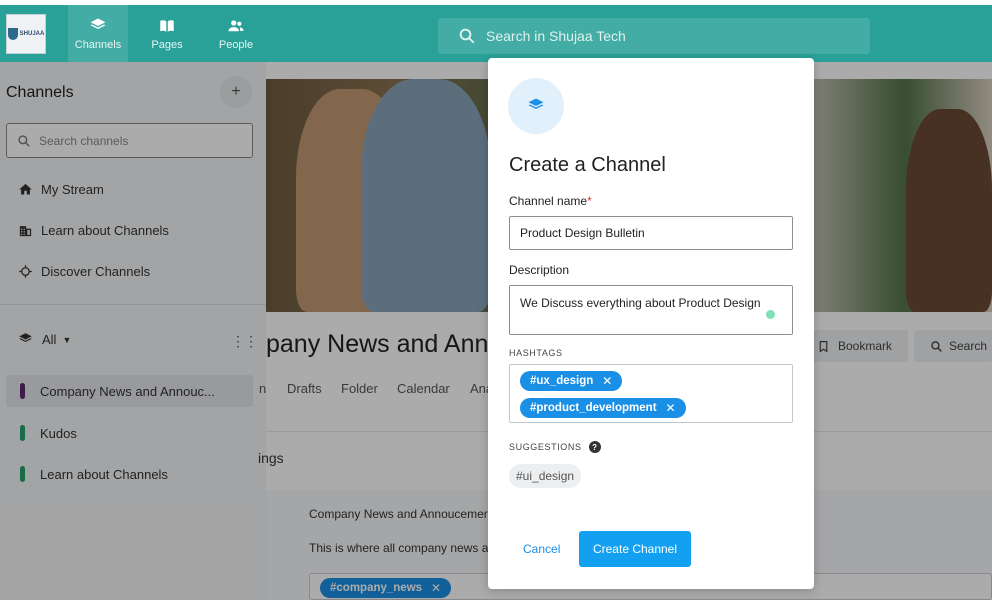  I want to click on channel-name-value: Product Design Bulletin, so click(582, 233).